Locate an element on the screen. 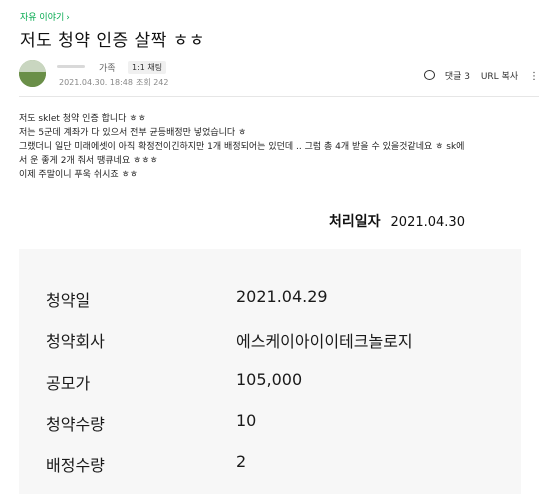 Image resolution: width=559 pixels, height=494 pixels. processed-date-label: 처리일자 is located at coordinates (355, 222).